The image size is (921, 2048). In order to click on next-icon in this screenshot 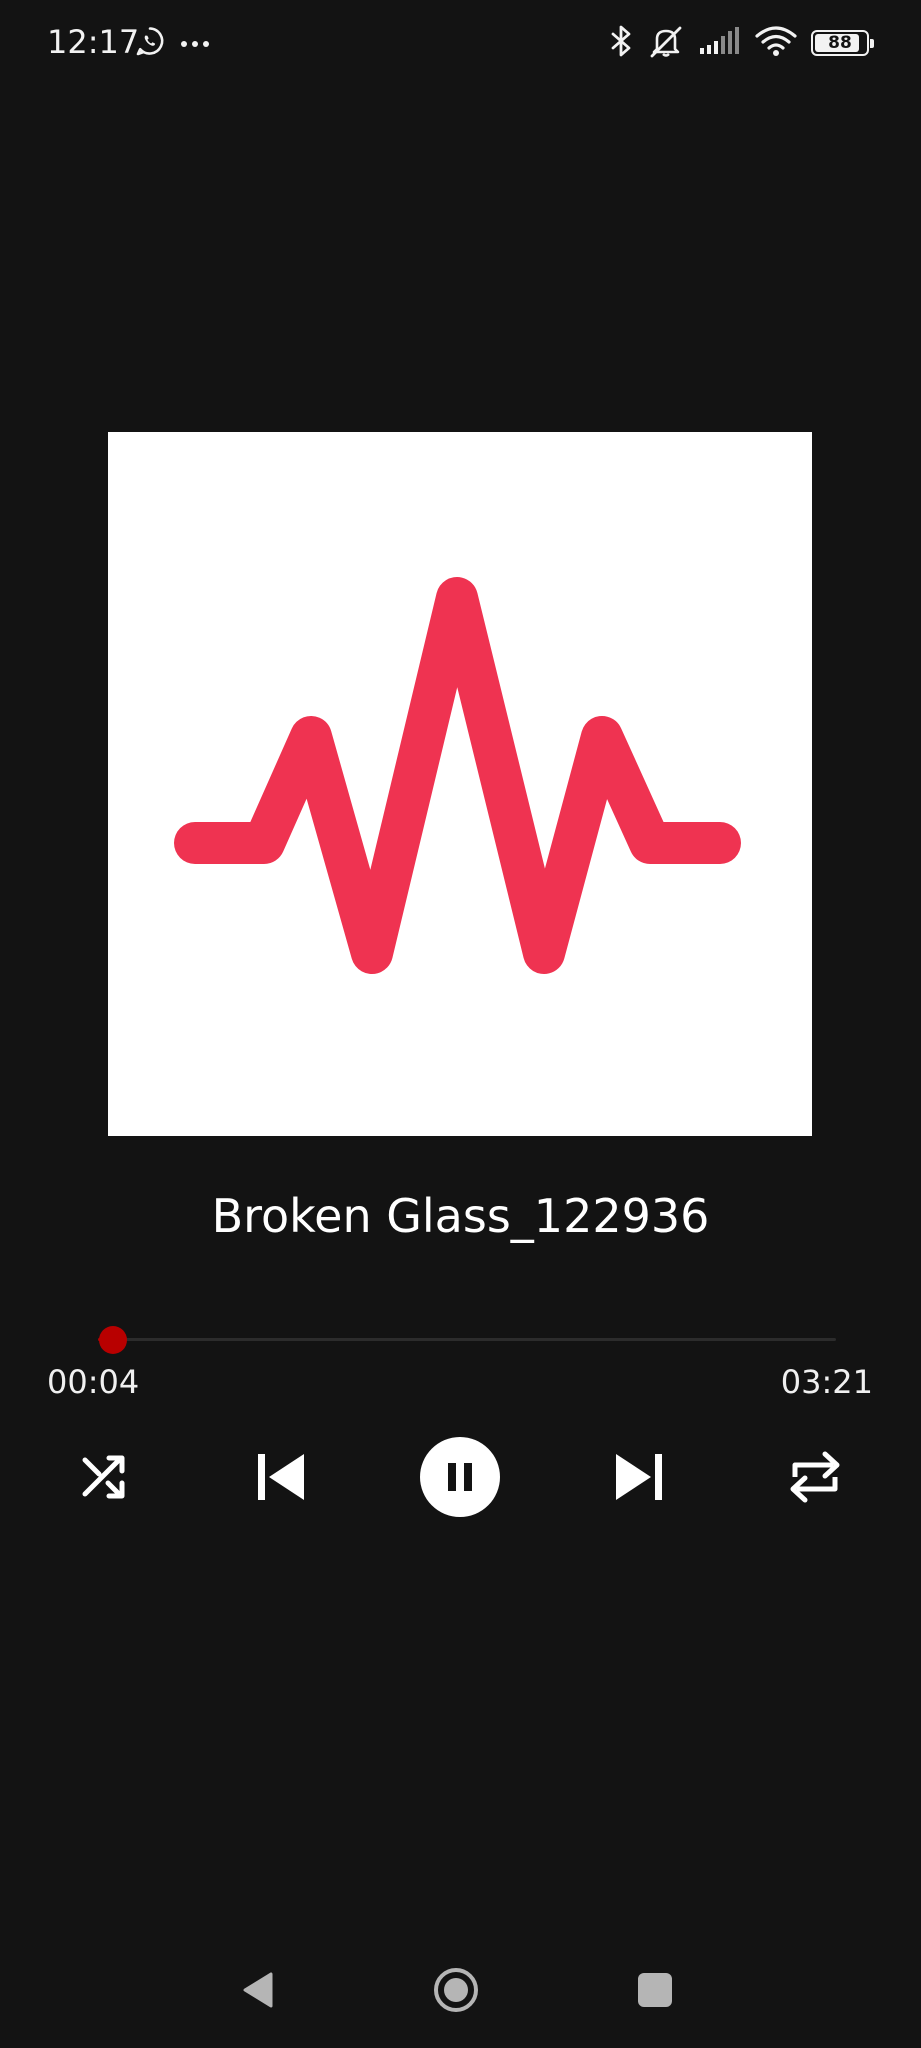, I will do `click(639, 1477)`.